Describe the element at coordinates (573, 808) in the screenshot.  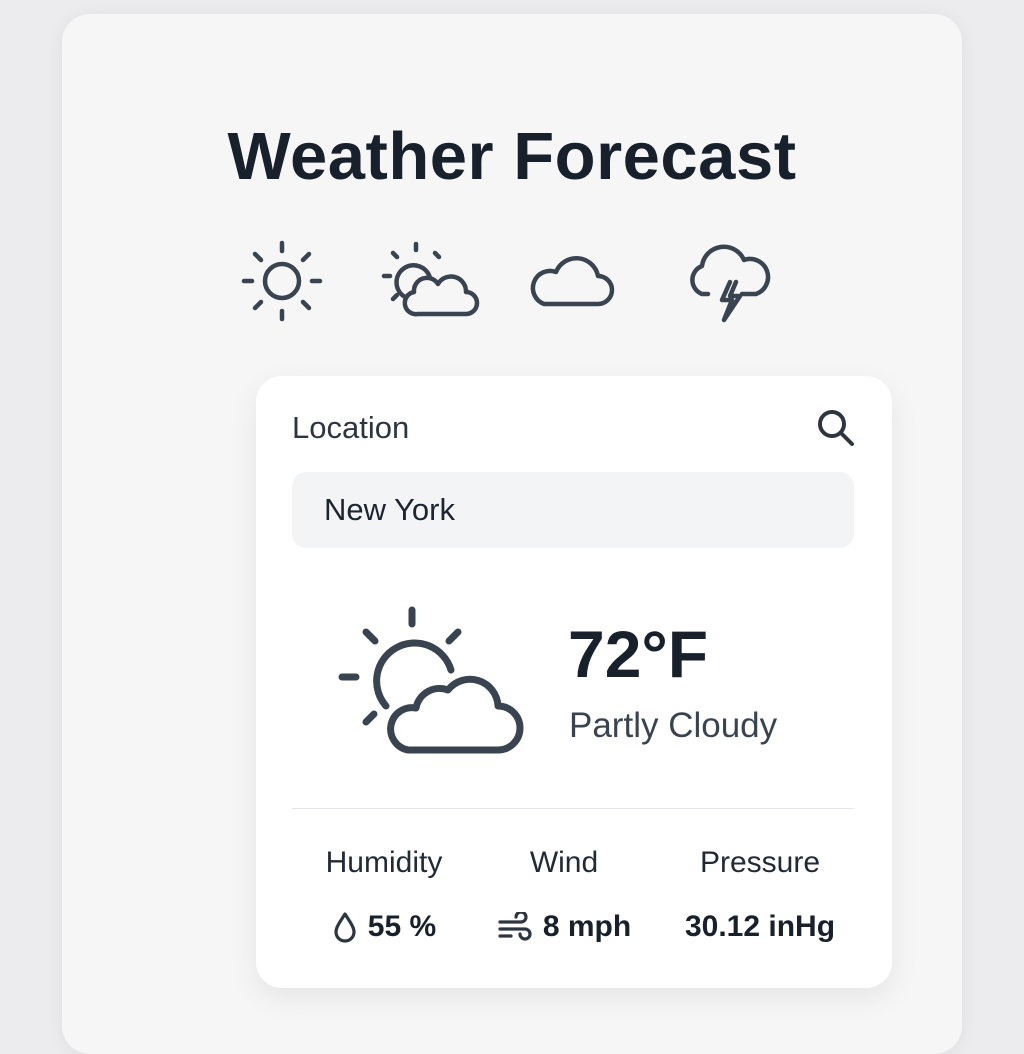
I see `divider` at that location.